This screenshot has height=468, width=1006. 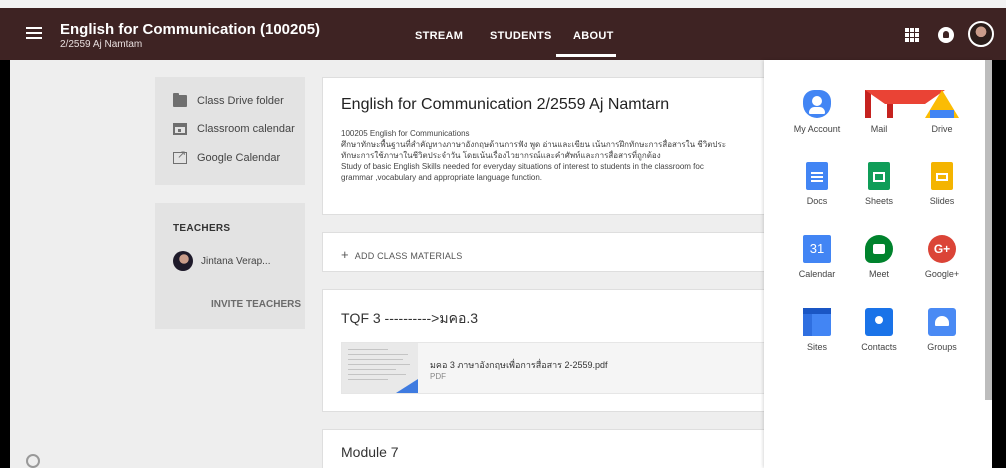 I want to click on docs-icon, so click(x=817, y=176).